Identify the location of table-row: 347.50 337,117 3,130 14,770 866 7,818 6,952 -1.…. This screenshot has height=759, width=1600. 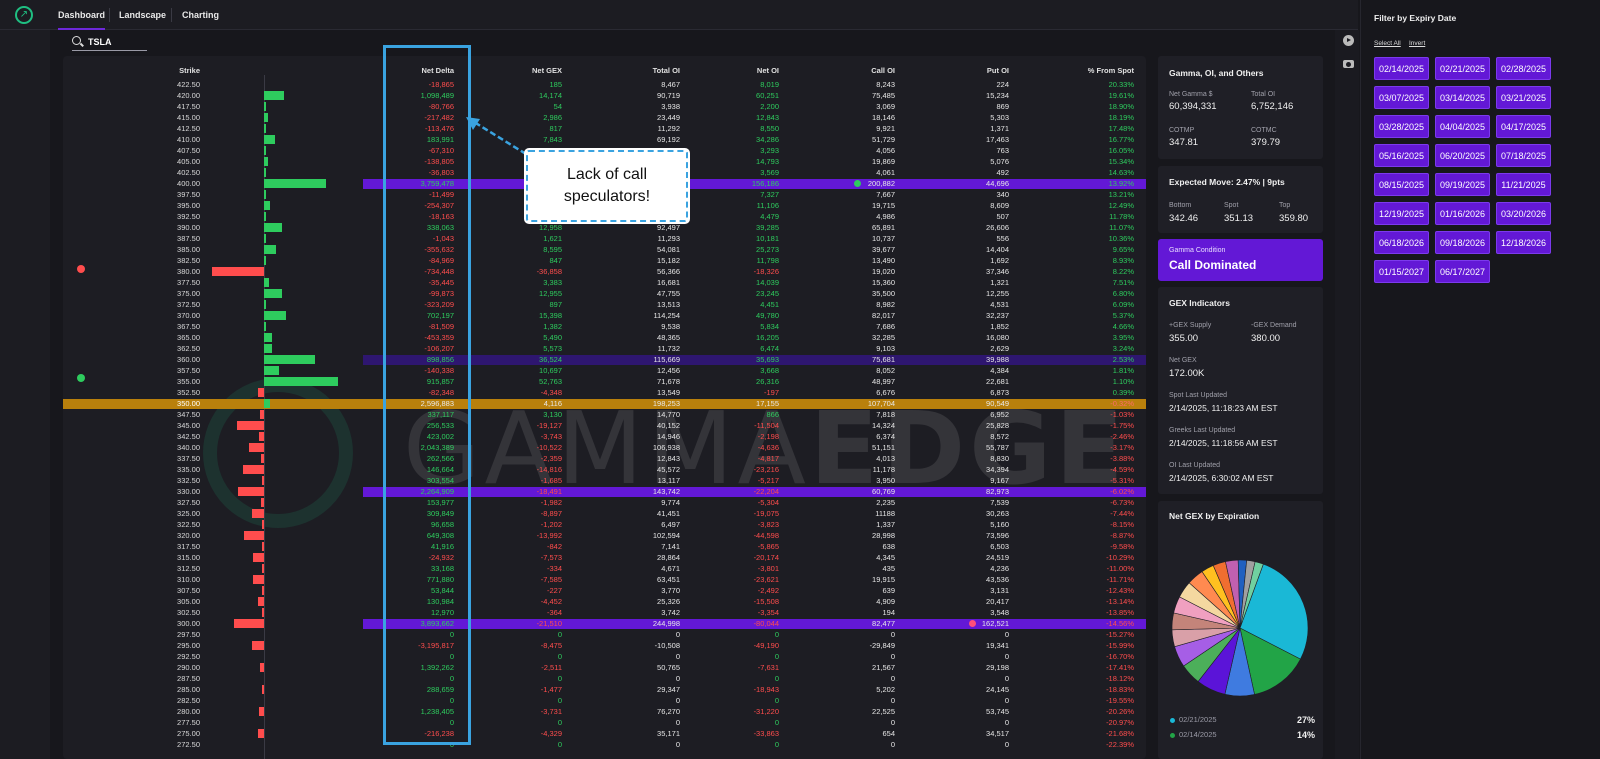
(604, 414).